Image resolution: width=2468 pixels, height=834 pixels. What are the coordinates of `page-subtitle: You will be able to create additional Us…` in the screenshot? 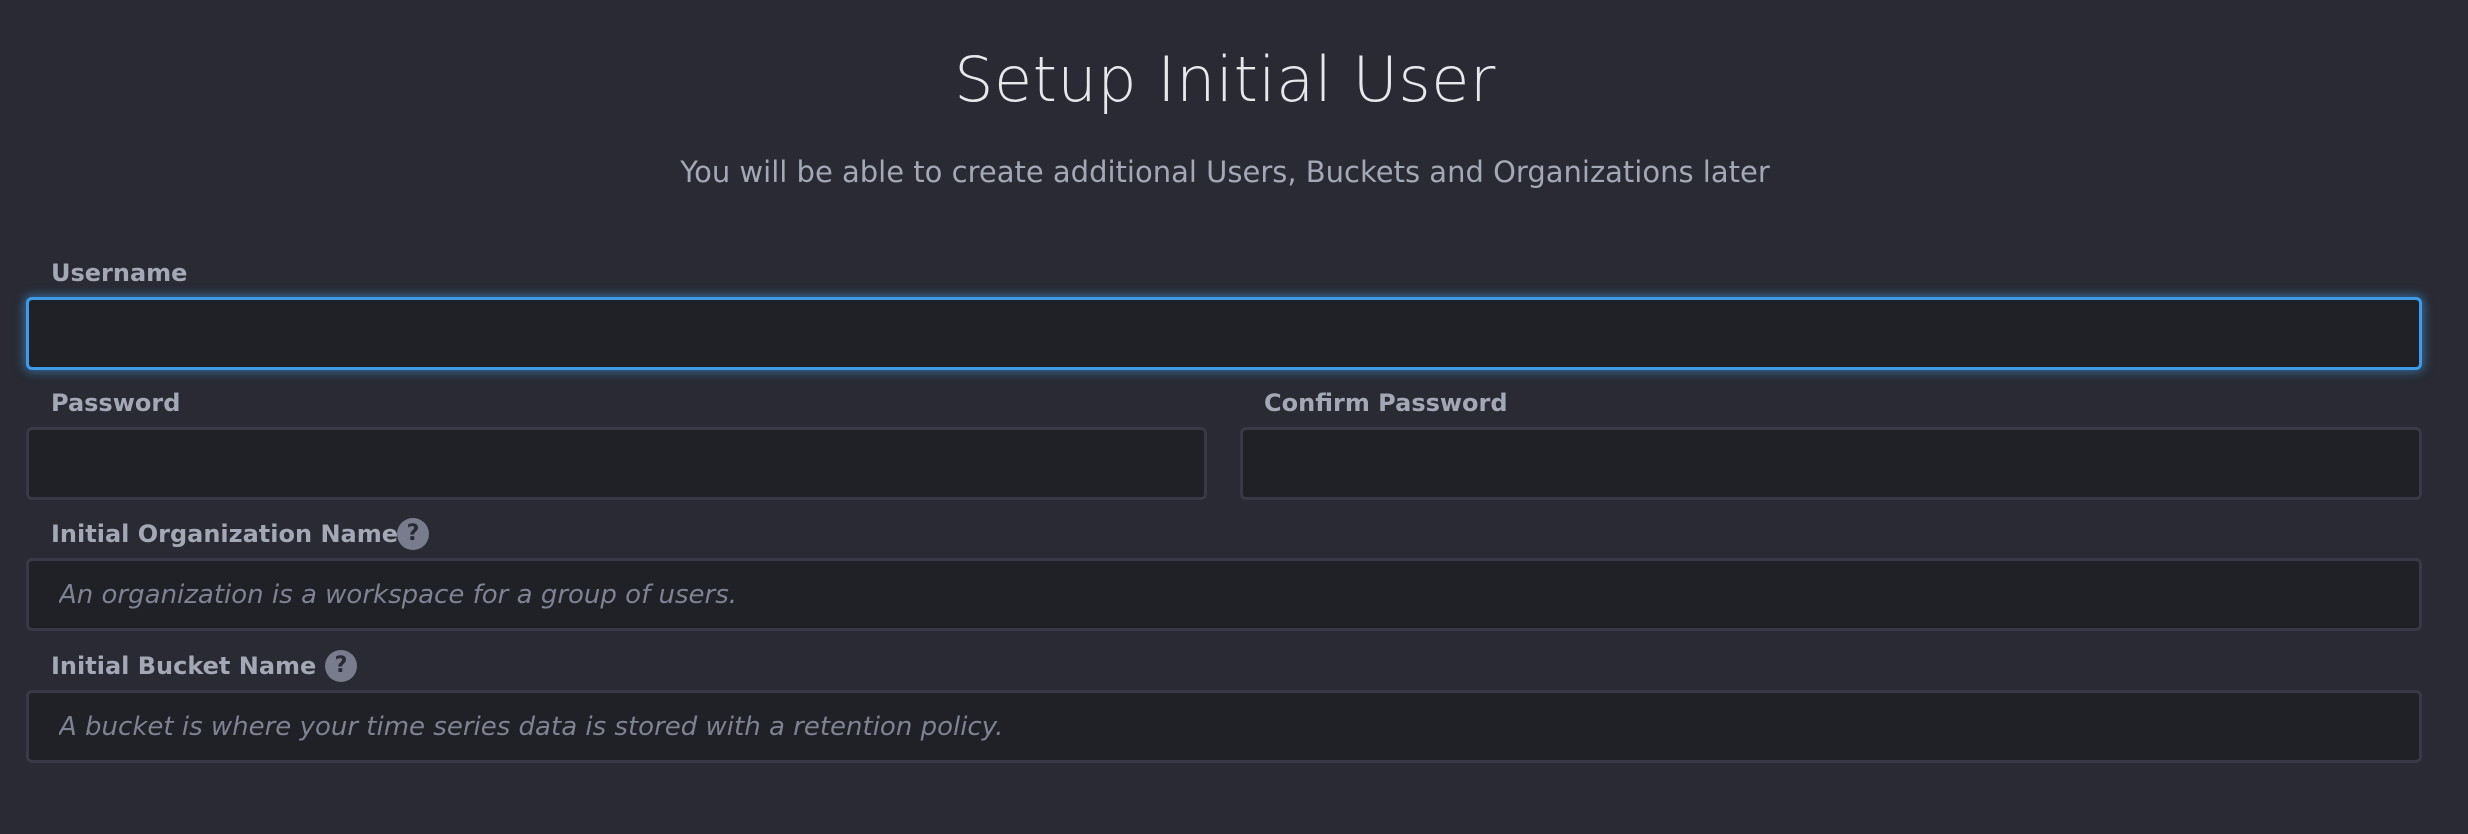 It's located at (1225, 172).